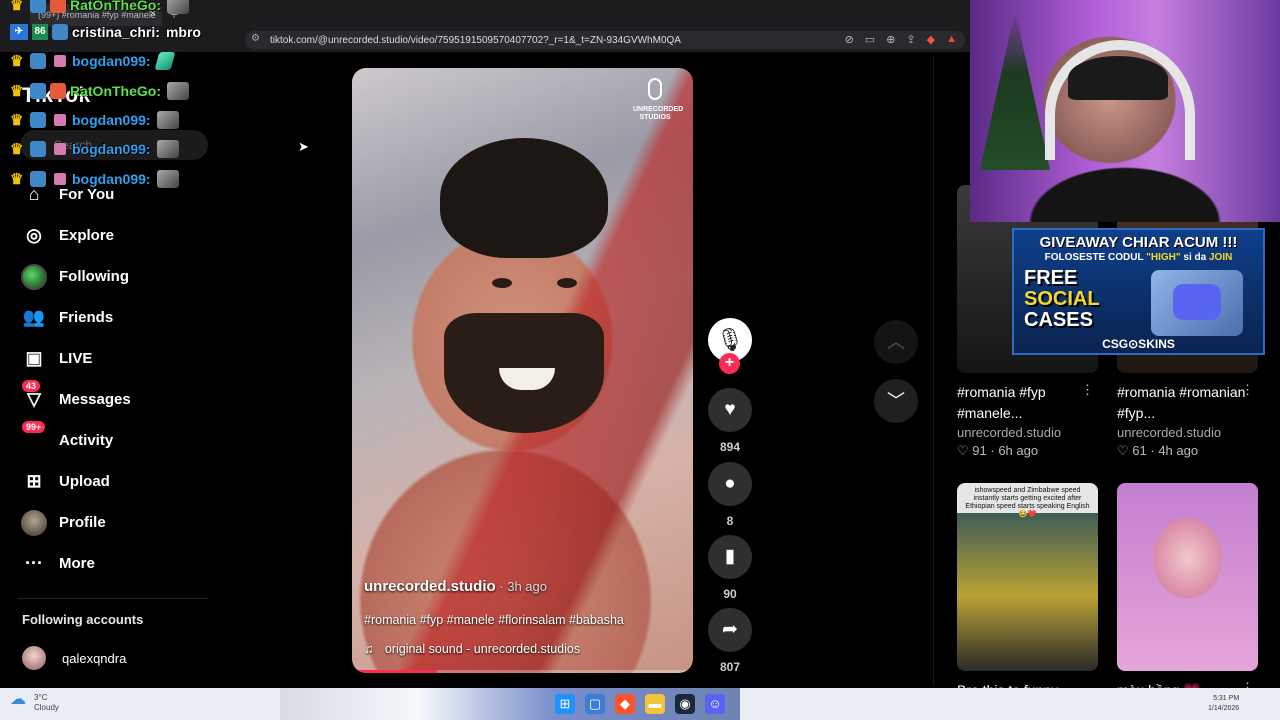 This screenshot has height=720, width=1280. What do you see at coordinates (60, 120) in the screenshot?
I see `gift-badge-icon` at bounding box center [60, 120].